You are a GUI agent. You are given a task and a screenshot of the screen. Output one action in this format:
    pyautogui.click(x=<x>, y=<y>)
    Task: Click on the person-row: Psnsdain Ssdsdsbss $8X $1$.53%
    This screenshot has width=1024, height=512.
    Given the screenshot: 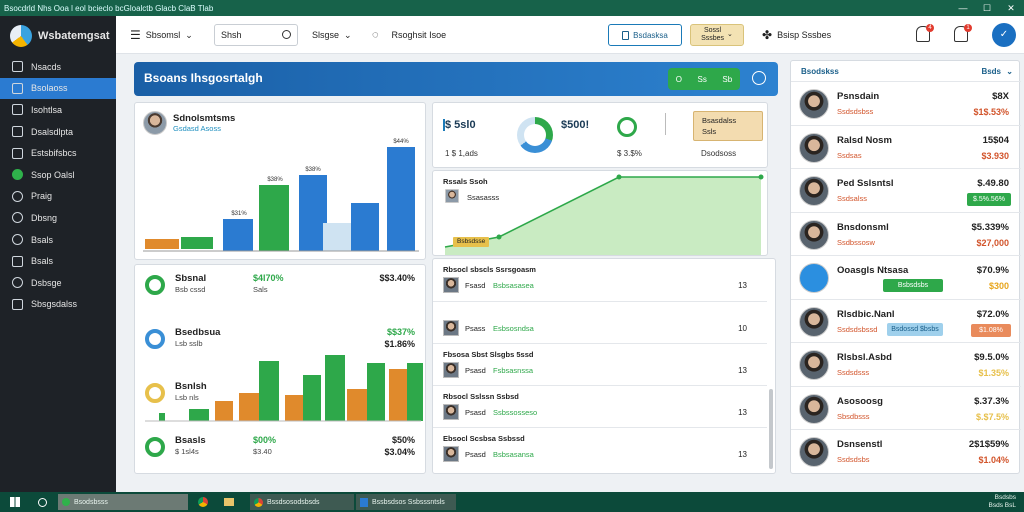 What is the action you would take?
    pyautogui.click(x=906, y=103)
    